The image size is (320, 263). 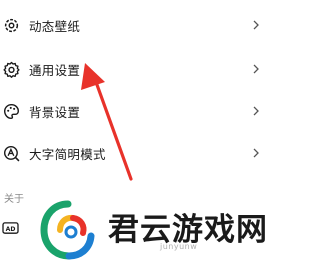 What do you see at coordinates (55, 70) in the screenshot?
I see `settings-item-label: 通用设置` at bounding box center [55, 70].